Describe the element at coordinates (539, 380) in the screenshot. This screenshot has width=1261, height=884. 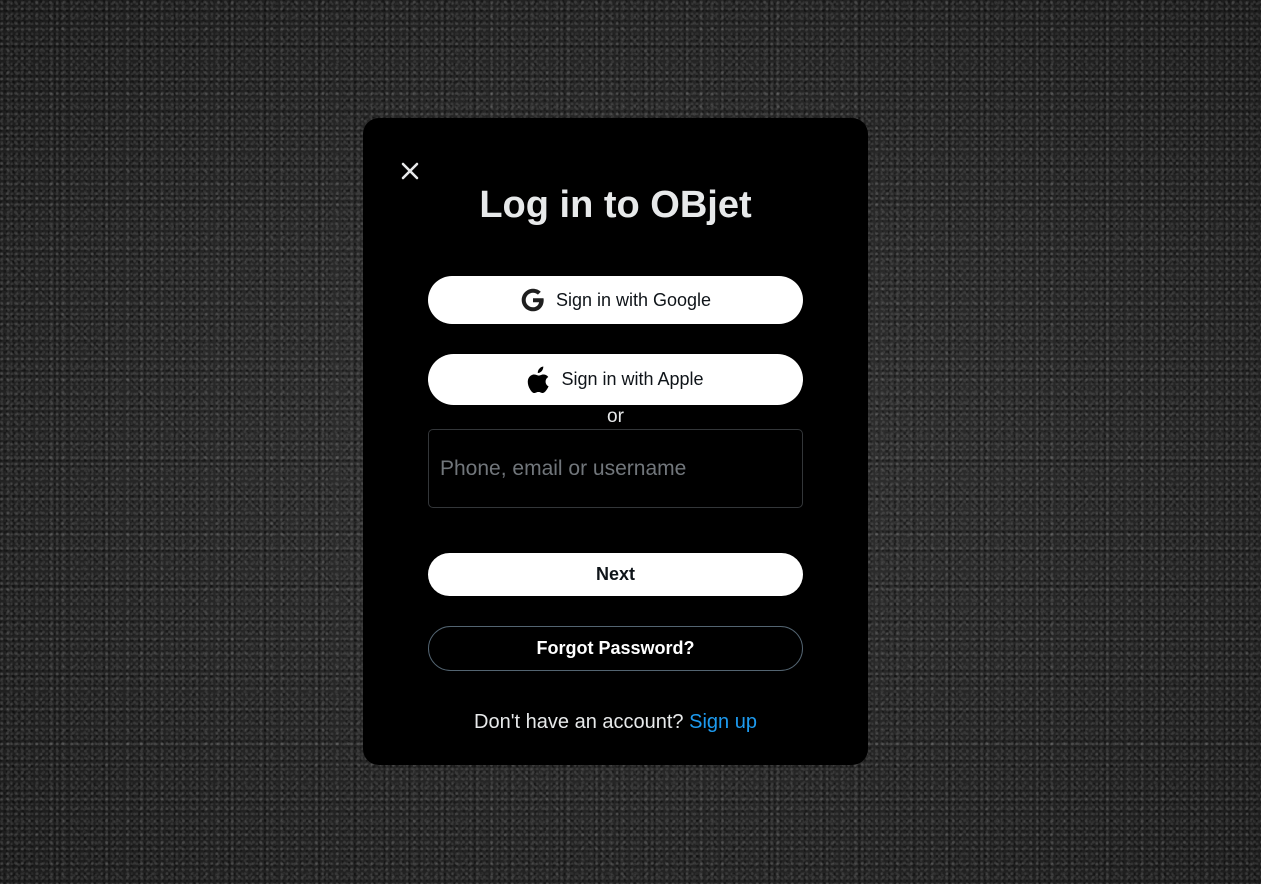
I see `apple-icon` at that location.